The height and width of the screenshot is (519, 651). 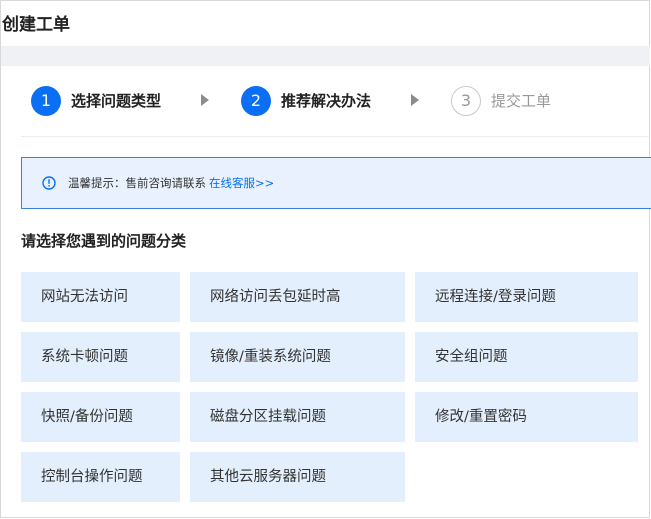 I want to click on step-2-label: 推荐解决办法, so click(x=326, y=101).